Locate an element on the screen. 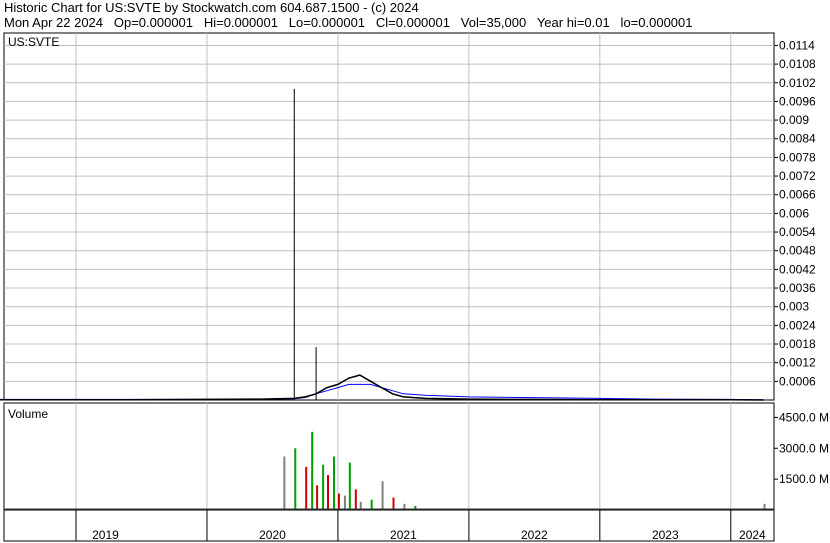  price-tick-label: 0.0102 is located at coordinates (797, 83).